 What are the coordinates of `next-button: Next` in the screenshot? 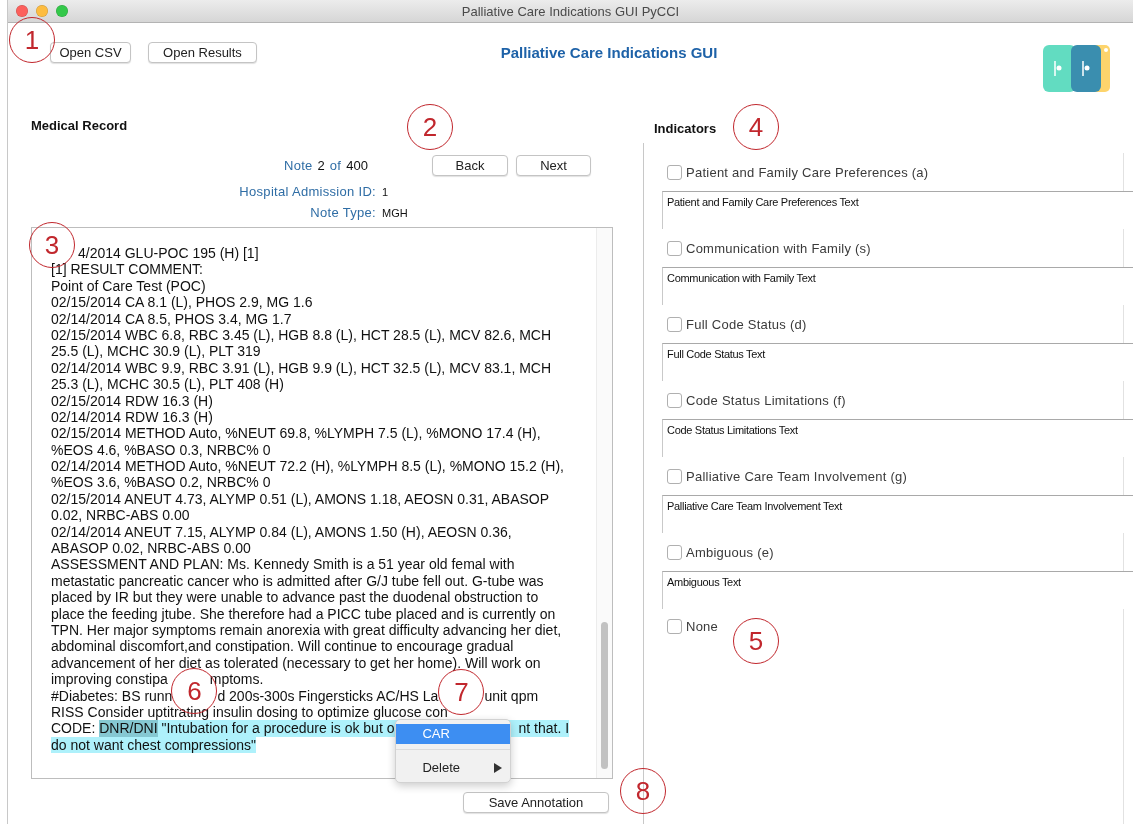 It's located at (553, 165).